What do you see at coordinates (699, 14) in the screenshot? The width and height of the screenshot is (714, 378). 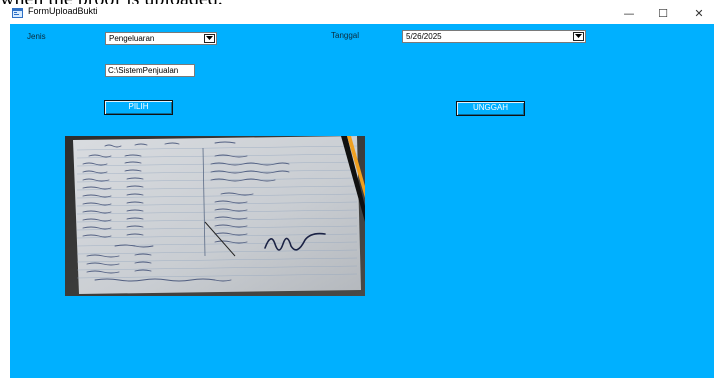 I see `close-button: ✕` at bounding box center [699, 14].